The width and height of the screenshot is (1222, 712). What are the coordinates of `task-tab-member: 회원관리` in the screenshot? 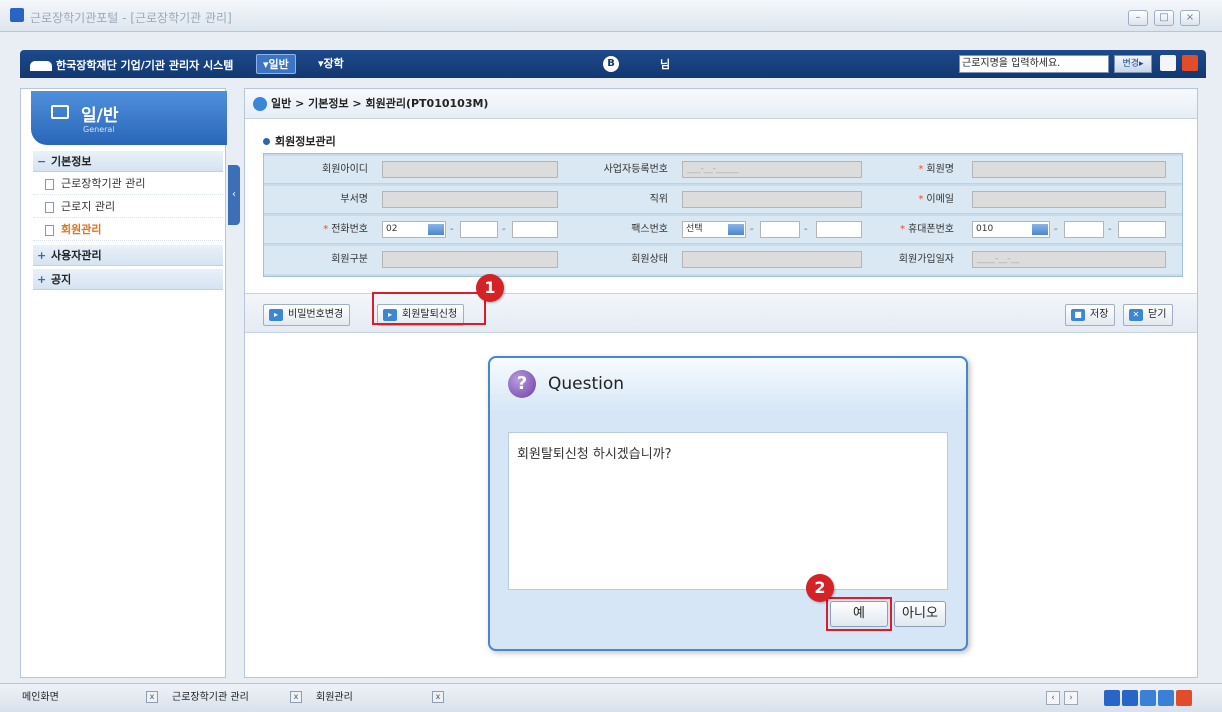 It's located at (334, 698).